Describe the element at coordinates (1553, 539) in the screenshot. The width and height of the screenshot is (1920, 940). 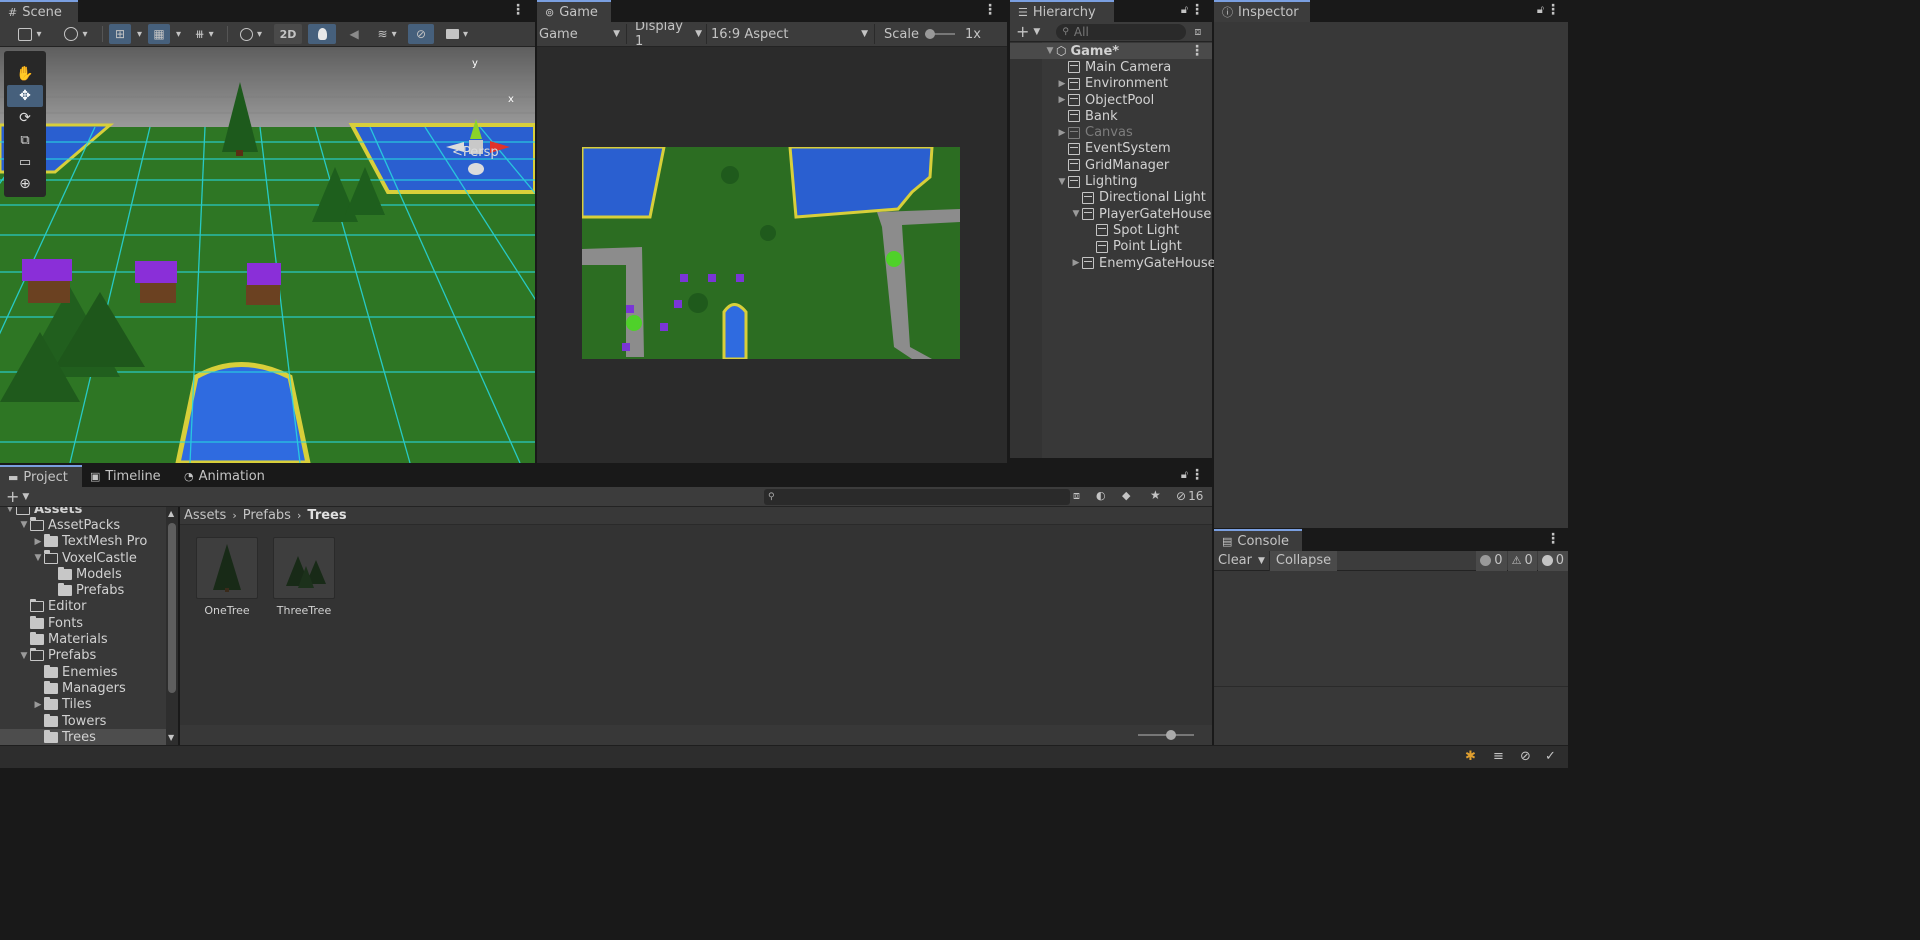
I see `console-menu-button: ⋮` at that location.